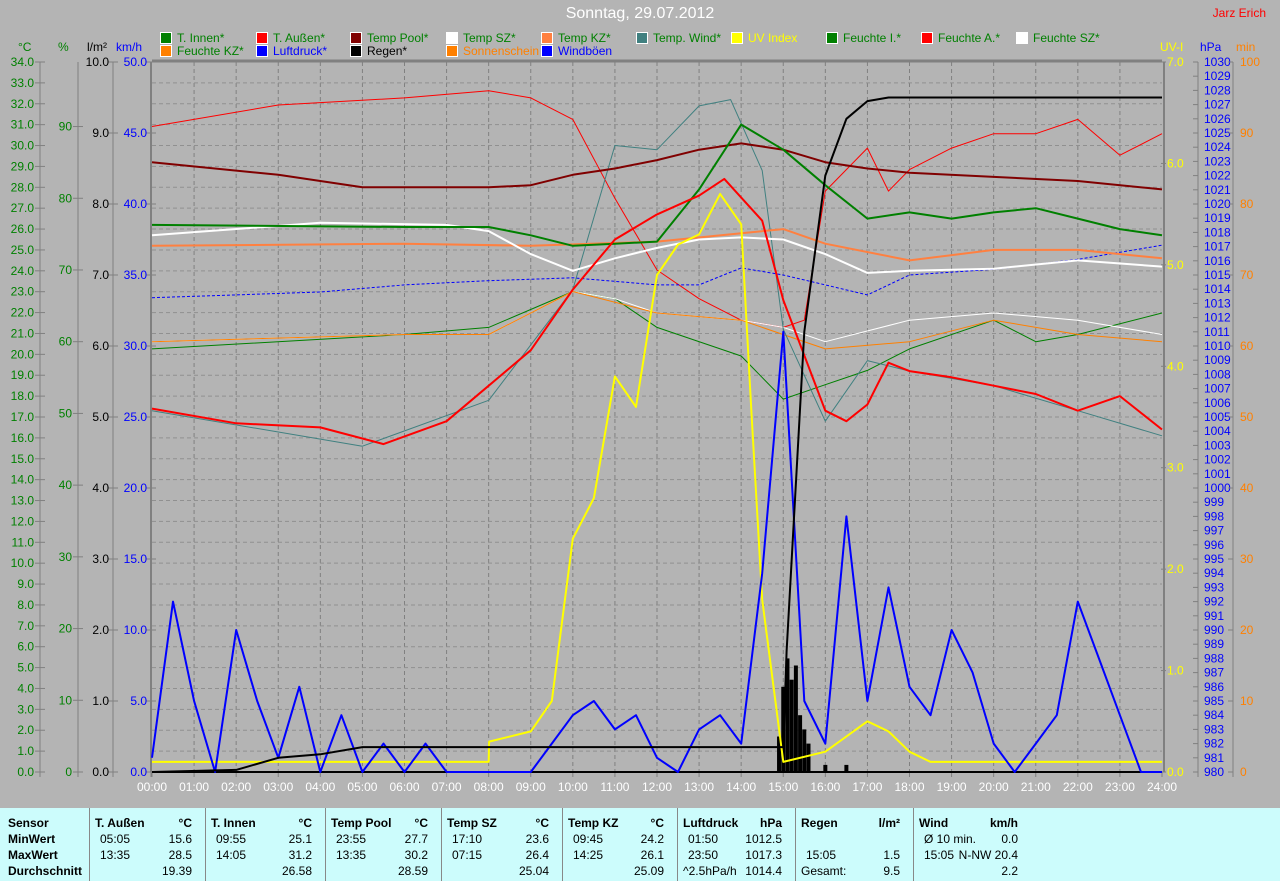 The height and width of the screenshot is (881, 1280). Describe the element at coordinates (23, 438) in the screenshot. I see `axis-tick-label: 16.0` at that location.